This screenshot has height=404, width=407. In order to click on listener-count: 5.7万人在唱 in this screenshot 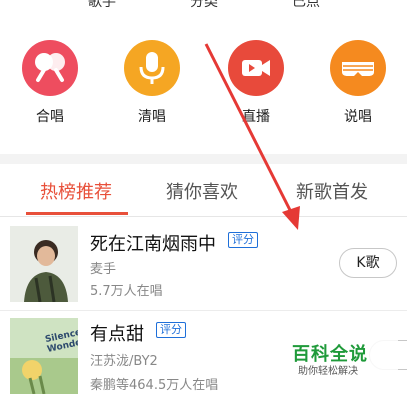, I will do `click(126, 291)`.